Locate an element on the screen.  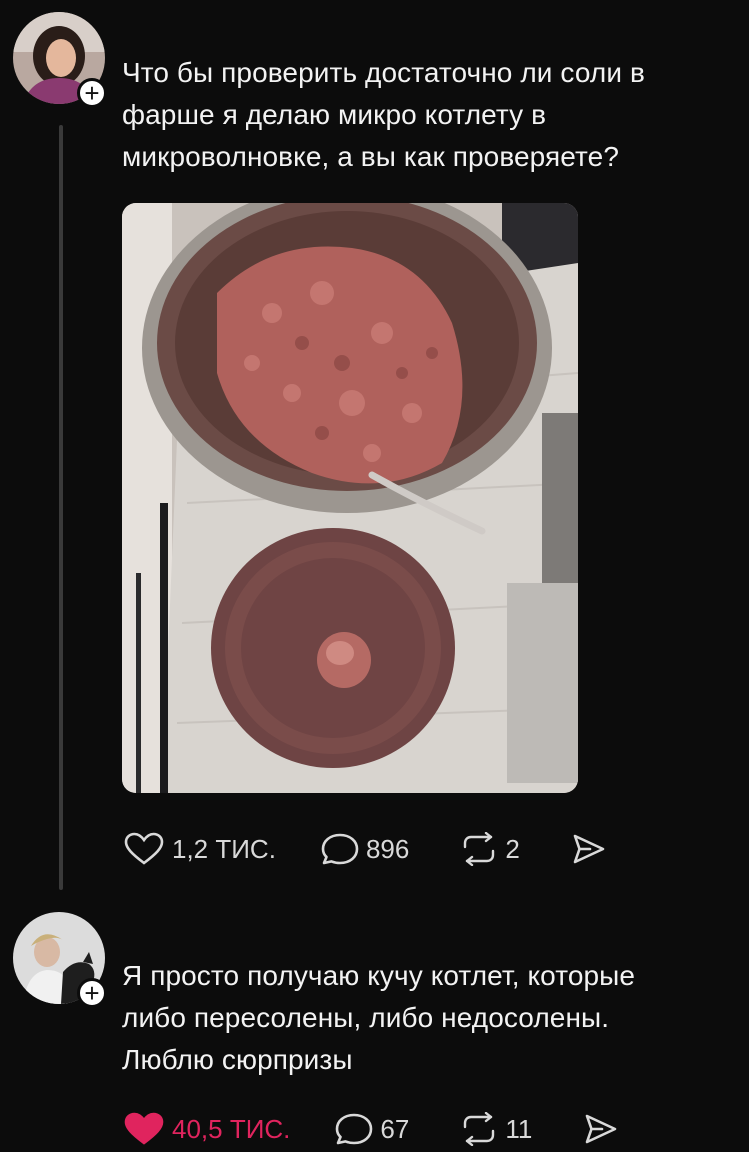
follow-button: + is located at coordinates (92, 93).